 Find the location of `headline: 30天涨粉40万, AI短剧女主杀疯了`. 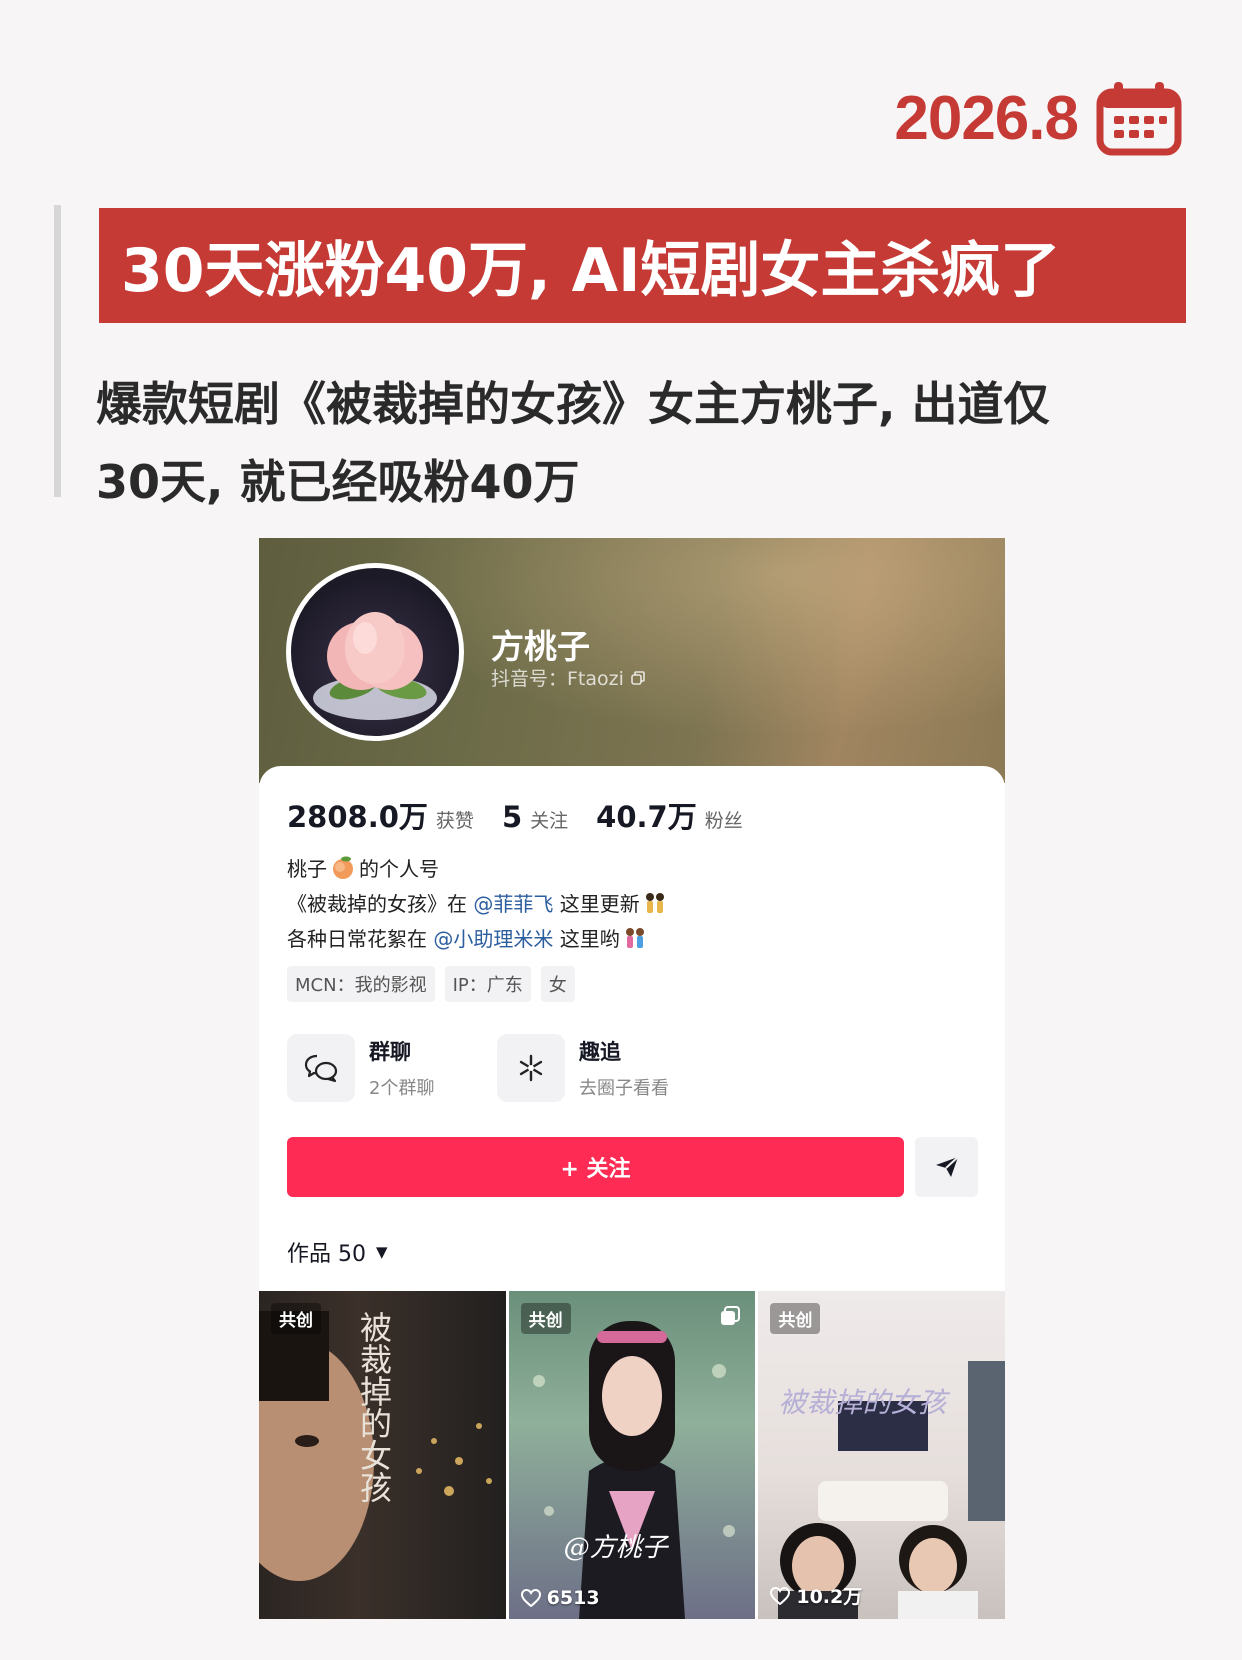

headline: 30天涨粉40万, AI短剧女主杀疯了 is located at coordinates (591, 271).